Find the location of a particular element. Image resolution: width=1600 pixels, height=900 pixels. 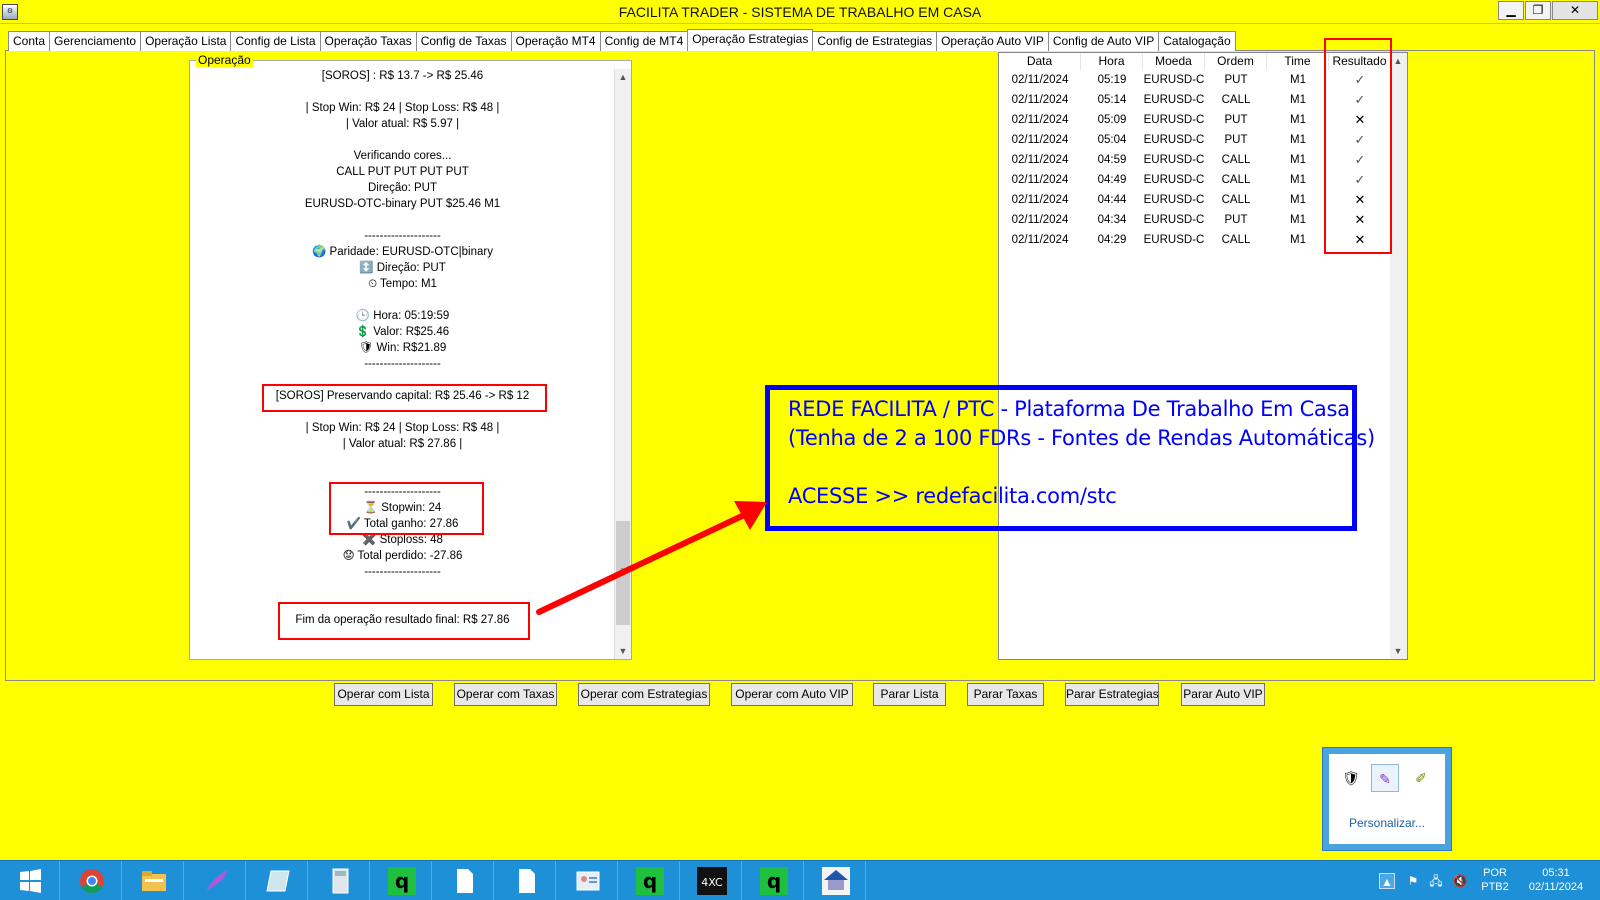

tab-config-estrategias: Config de Estrategias is located at coordinates (875, 41).